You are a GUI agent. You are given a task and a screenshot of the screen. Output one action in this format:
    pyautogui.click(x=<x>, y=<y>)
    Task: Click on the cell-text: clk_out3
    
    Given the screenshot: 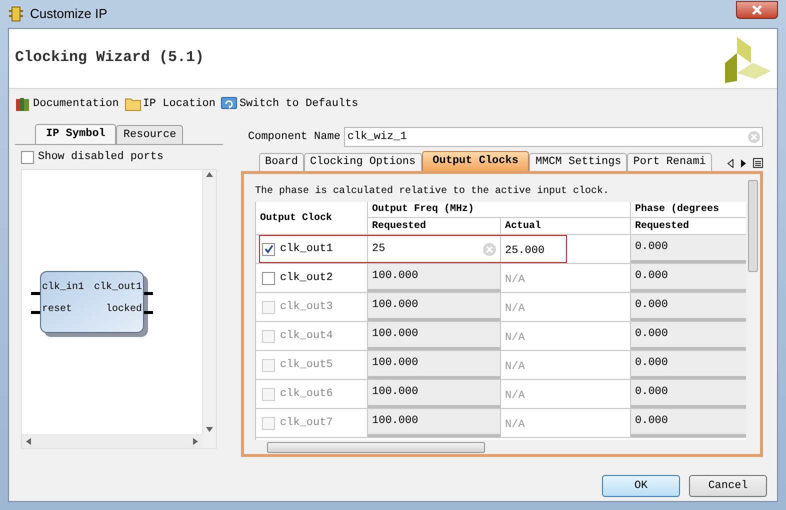 What is the action you would take?
    pyautogui.click(x=306, y=307)
    